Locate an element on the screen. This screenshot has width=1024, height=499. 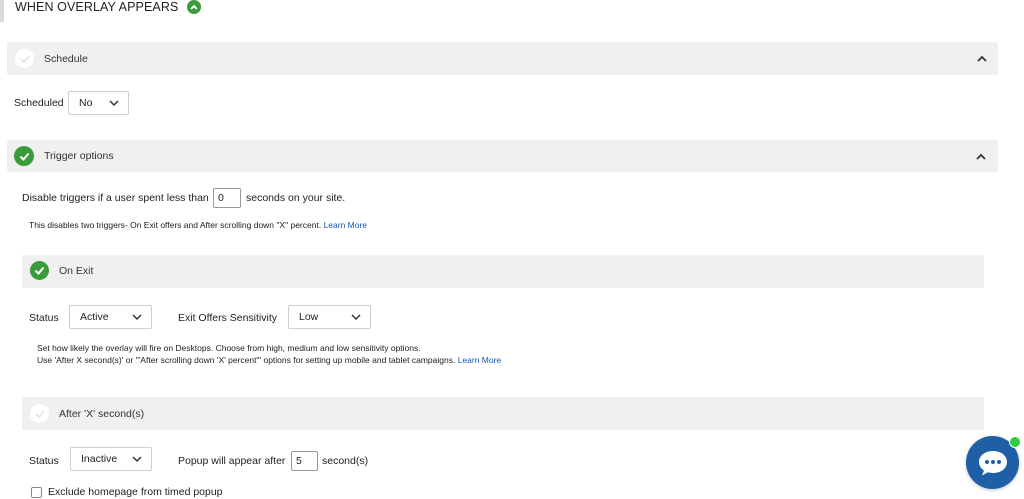
disable-triggers-seconds-input: 0 is located at coordinates (227, 198).